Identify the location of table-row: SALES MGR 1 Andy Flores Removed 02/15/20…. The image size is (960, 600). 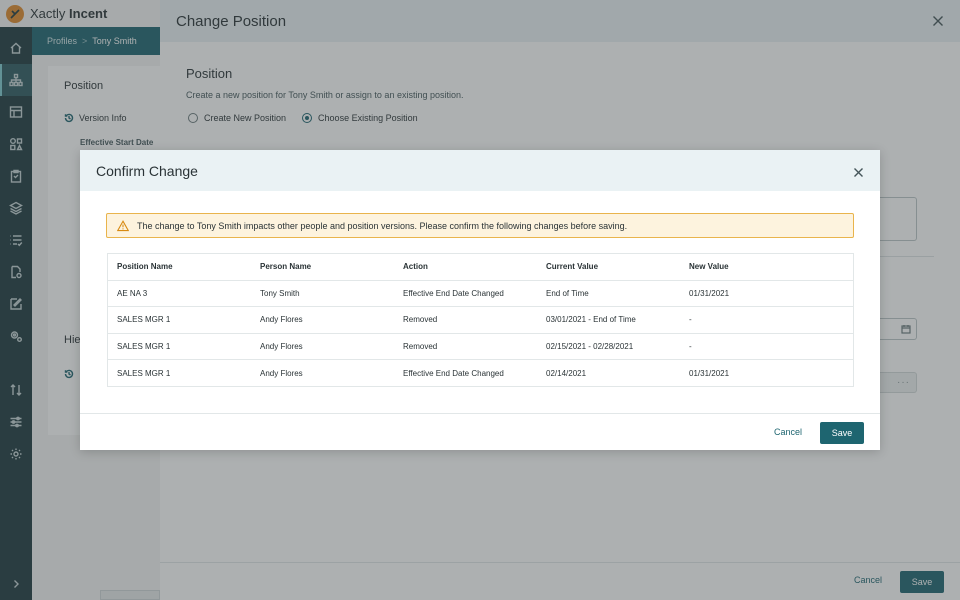
(480, 347).